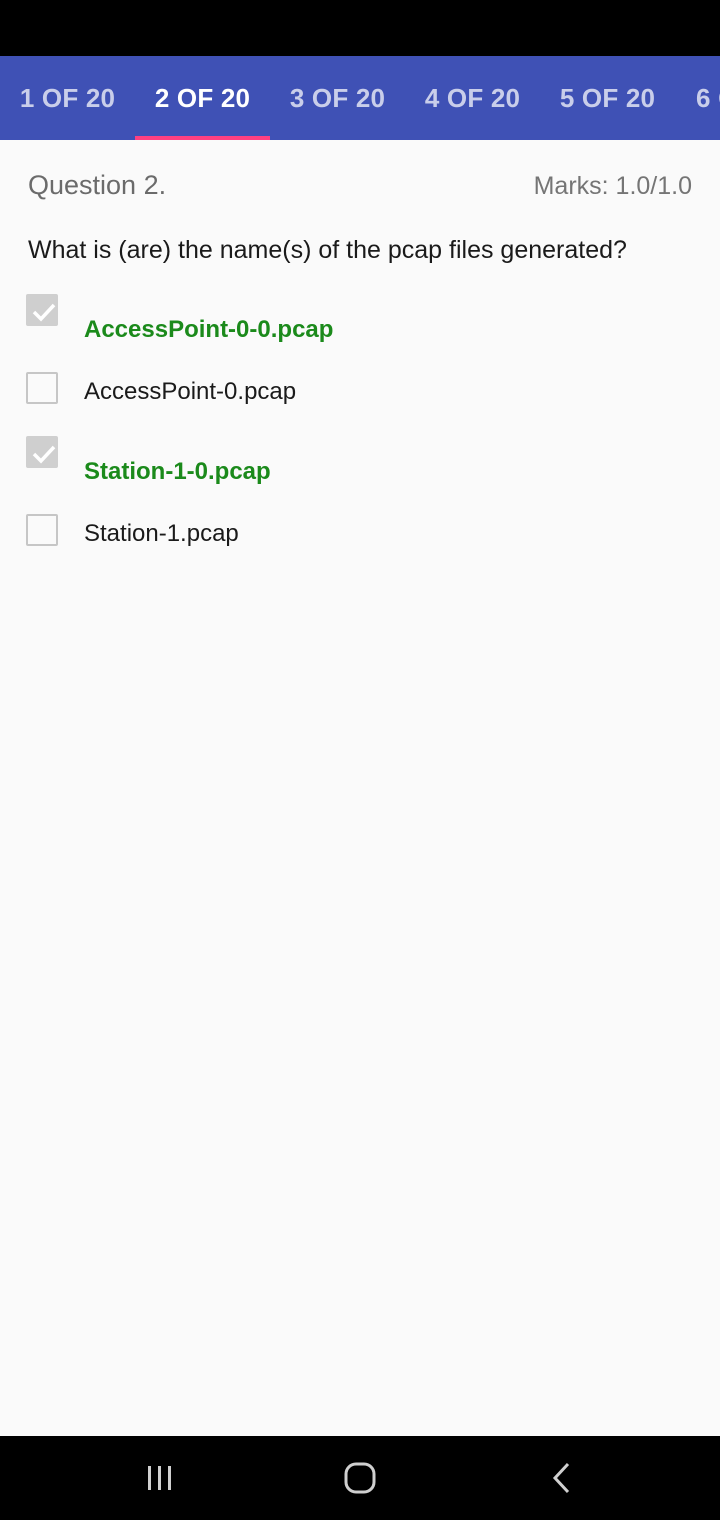 The width and height of the screenshot is (720, 1520). I want to click on tab-question-3: 3 OF 20, so click(337, 98).